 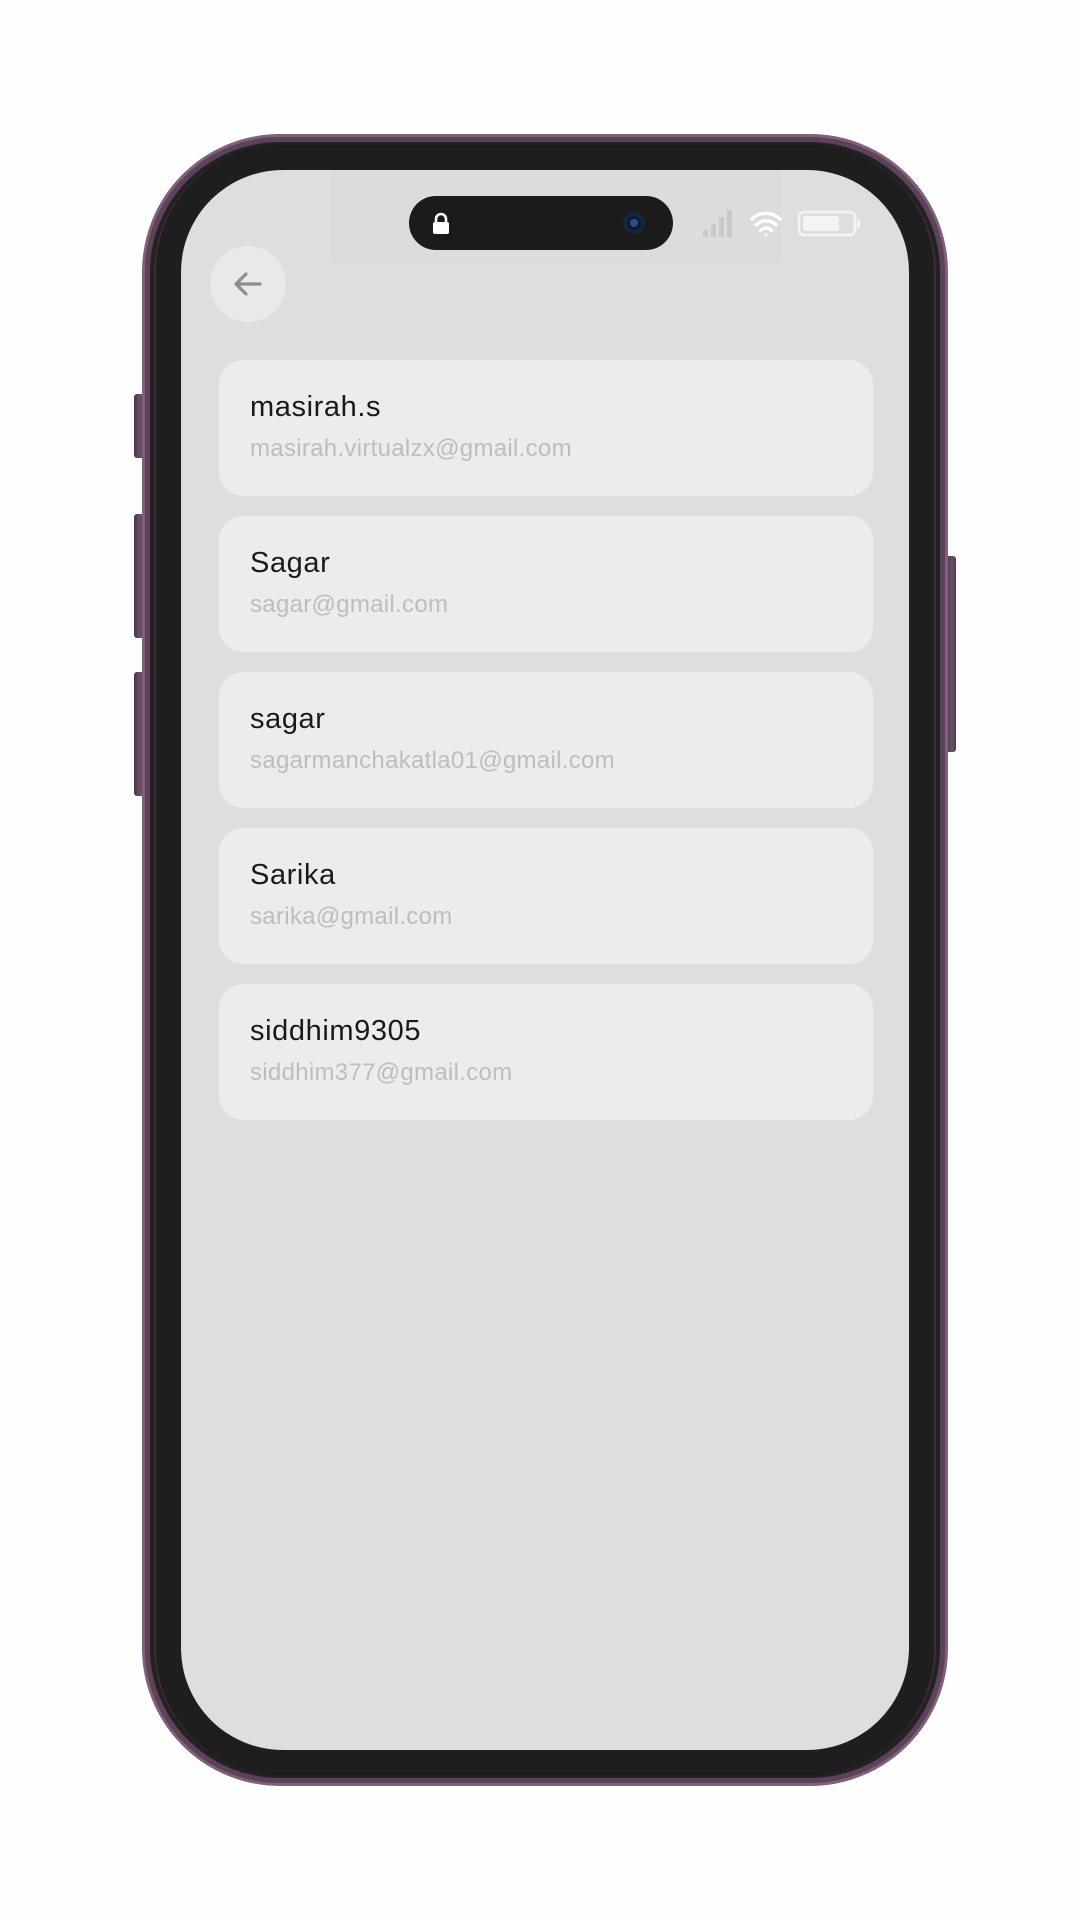 I want to click on list-item: masirah.s masirah.virtualzx@gmail.com, so click(x=546, y=428).